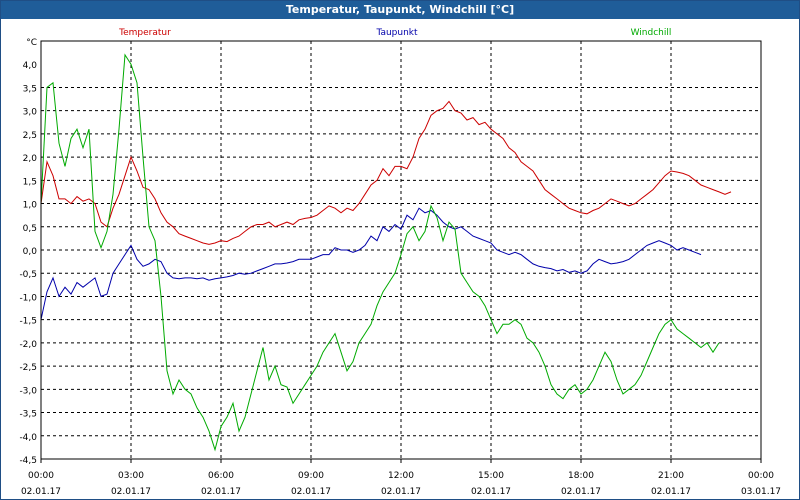  What do you see at coordinates (581, 476) in the screenshot?
I see `x-tick-time: 18:00` at bounding box center [581, 476].